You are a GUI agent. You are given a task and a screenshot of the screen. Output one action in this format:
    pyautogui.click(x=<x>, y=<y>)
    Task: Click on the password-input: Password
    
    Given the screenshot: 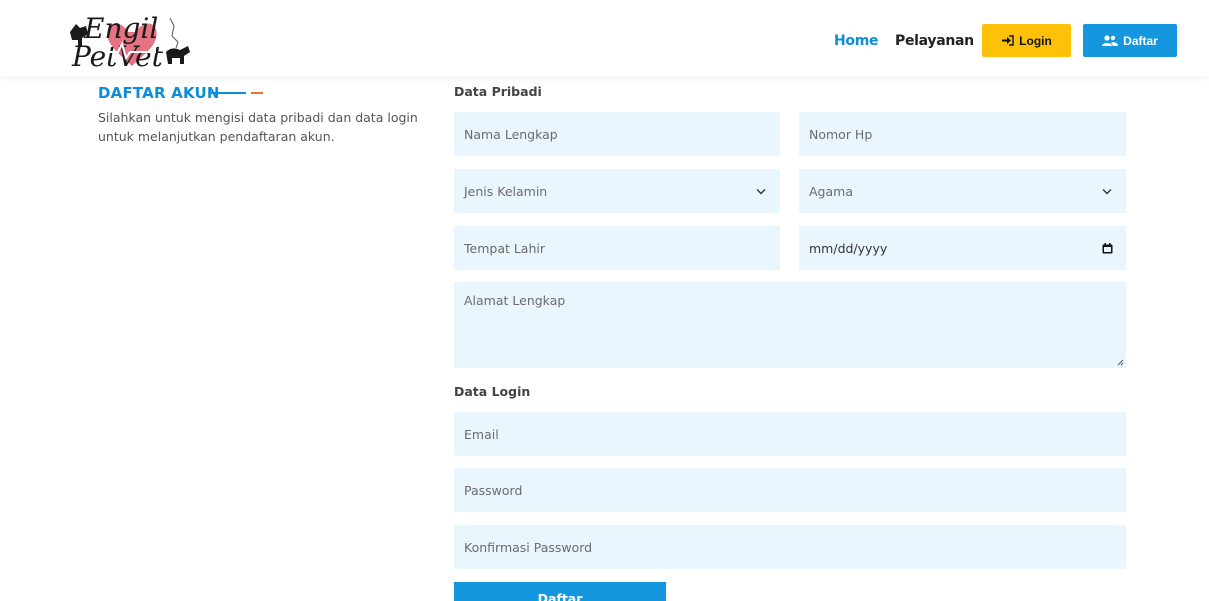 What is the action you would take?
    pyautogui.click(x=790, y=490)
    